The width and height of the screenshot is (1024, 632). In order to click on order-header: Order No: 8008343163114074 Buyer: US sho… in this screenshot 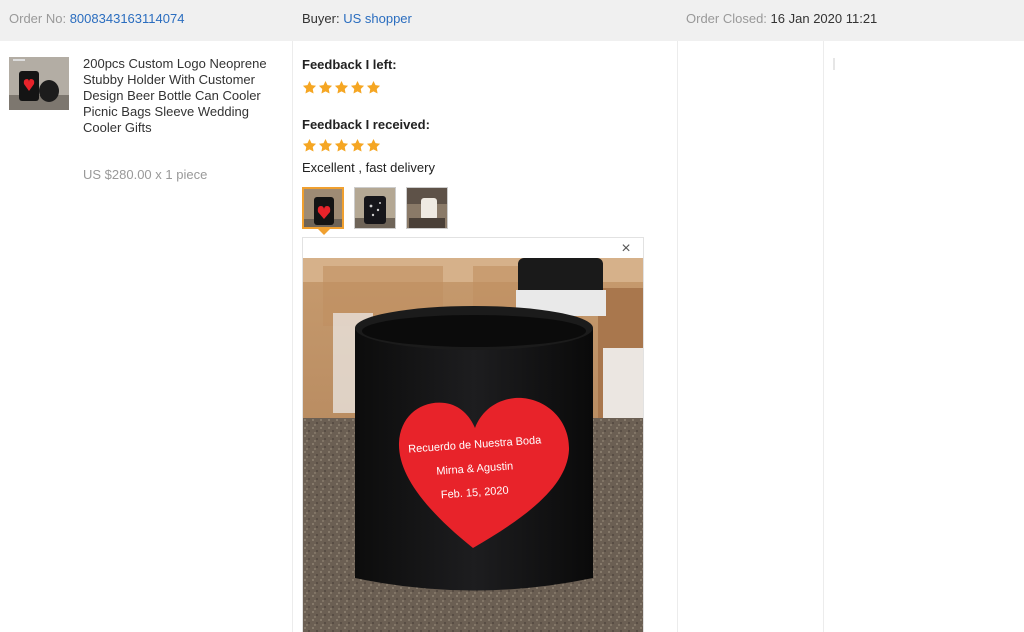, I will do `click(512, 20)`.